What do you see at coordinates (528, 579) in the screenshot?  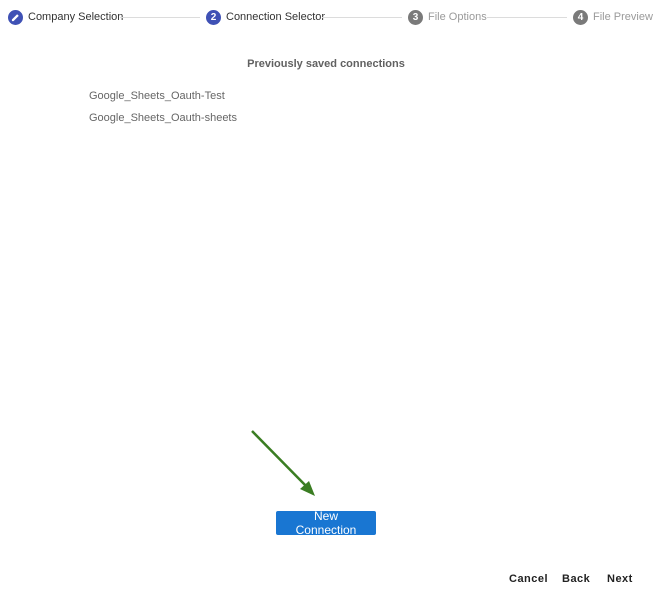 I see `cancel-button: Cancel` at bounding box center [528, 579].